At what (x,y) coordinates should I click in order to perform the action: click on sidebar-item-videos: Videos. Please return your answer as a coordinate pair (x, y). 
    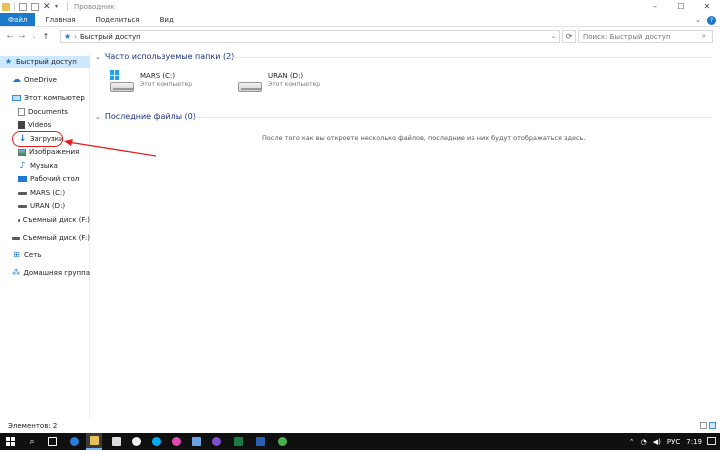
    Looking at the image, I should click on (45, 125).